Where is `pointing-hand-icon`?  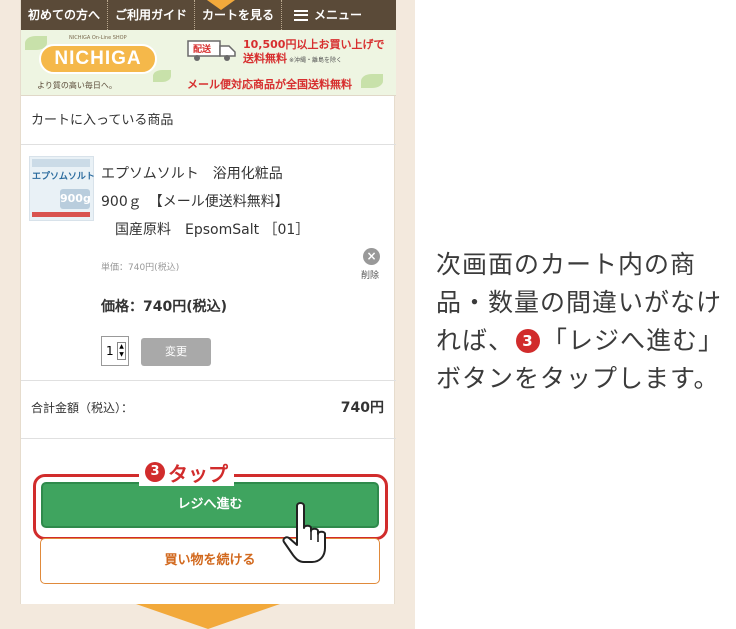
pointing-hand-icon is located at coordinates (304, 532).